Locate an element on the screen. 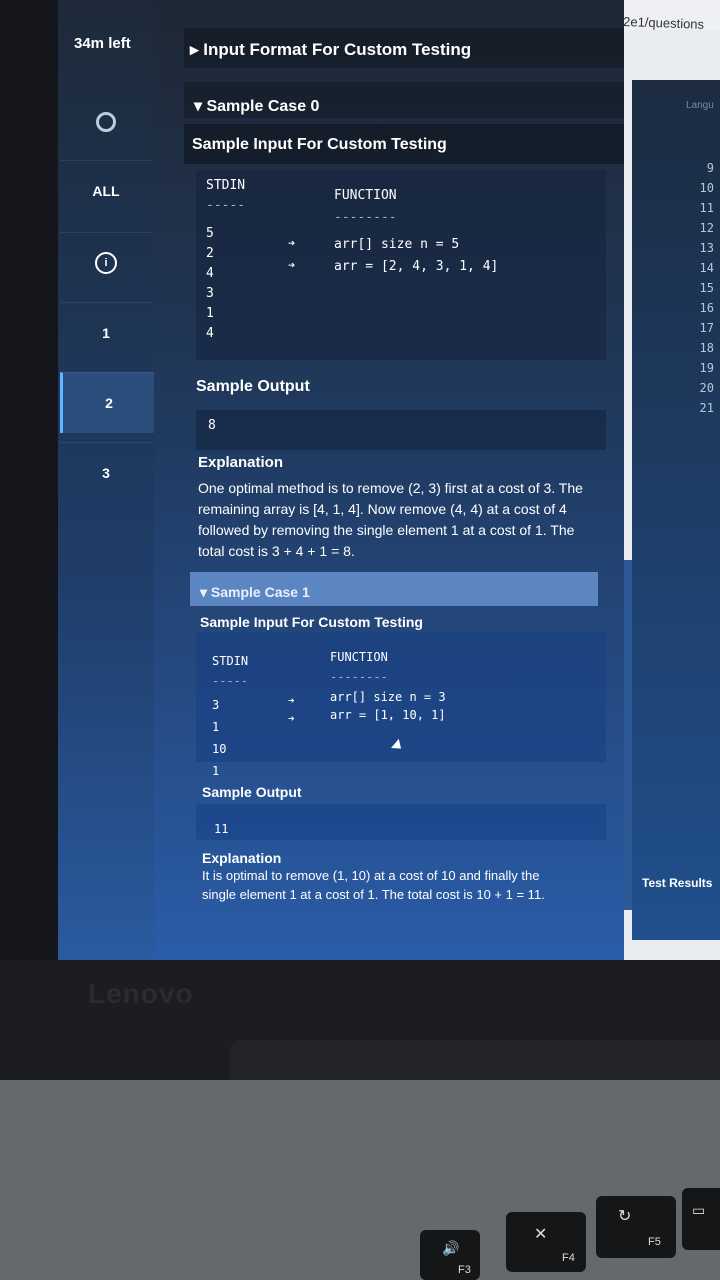  function-line: arr[] size n = 5 is located at coordinates (397, 244).